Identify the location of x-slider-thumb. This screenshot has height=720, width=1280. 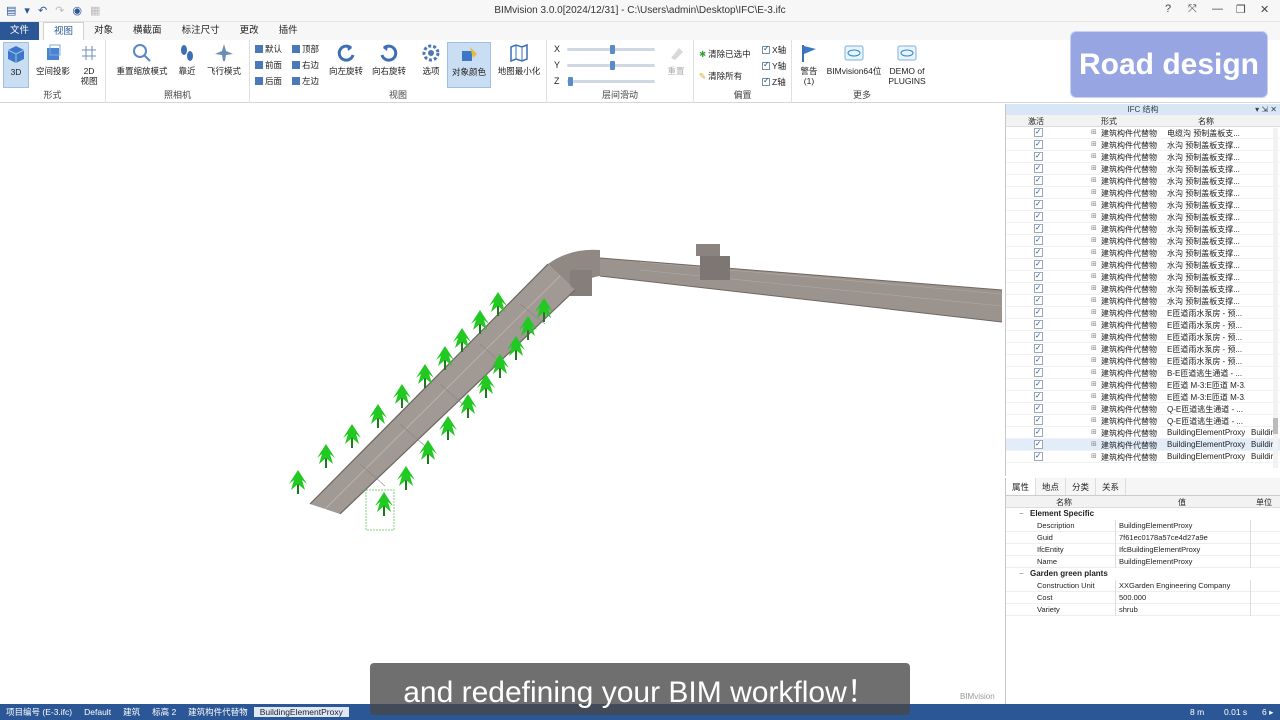
(612, 49).